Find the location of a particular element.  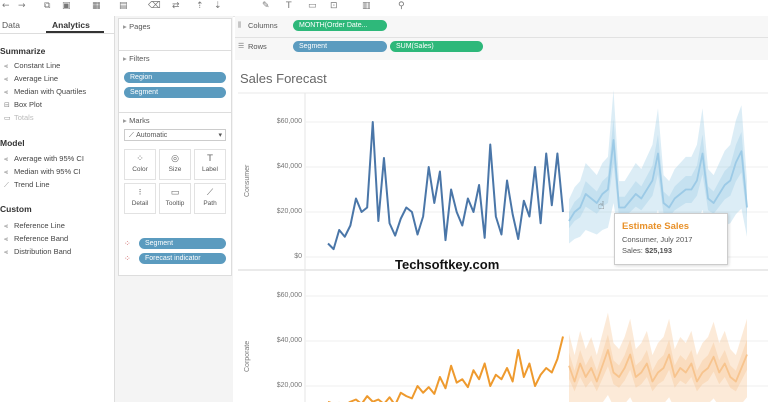

tooltip-line2: Sales: $25,193 is located at coordinates (647, 250).